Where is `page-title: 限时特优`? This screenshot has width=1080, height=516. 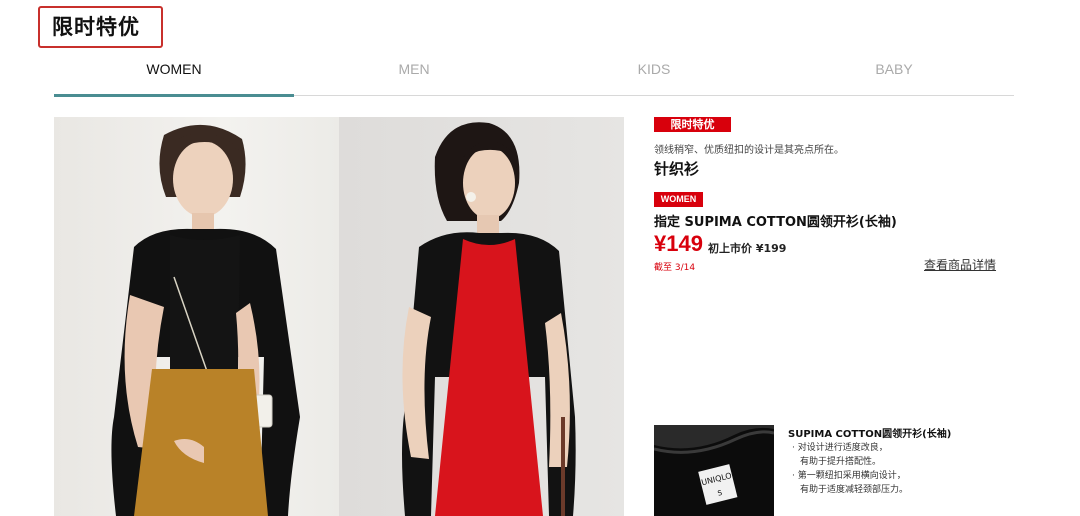
page-title: 限时特优 is located at coordinates (96, 27).